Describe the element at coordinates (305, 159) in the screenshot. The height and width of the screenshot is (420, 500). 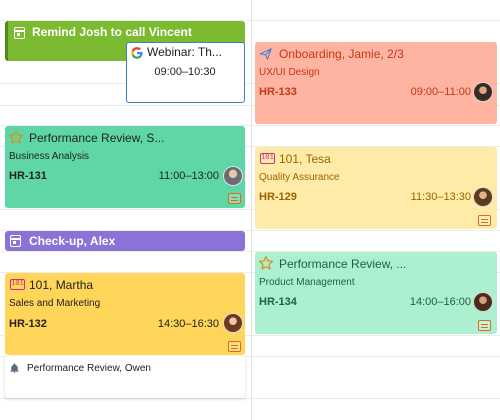
I see `event-title: 101, Tesa` at that location.